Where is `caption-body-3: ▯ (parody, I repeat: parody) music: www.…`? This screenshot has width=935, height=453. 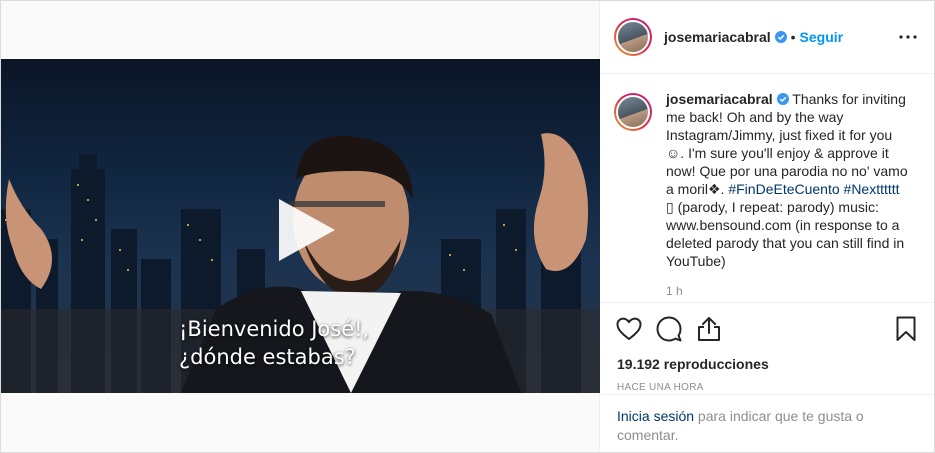 caption-body-3: ▯ (parody, I repeat: parody) music: www.… is located at coordinates (785, 234).